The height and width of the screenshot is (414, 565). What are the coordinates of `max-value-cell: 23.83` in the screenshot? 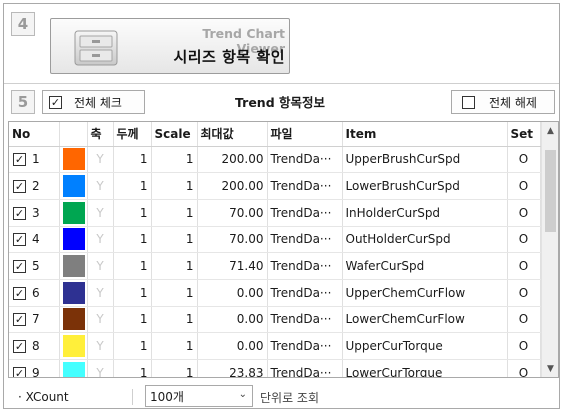 It's located at (232, 368).